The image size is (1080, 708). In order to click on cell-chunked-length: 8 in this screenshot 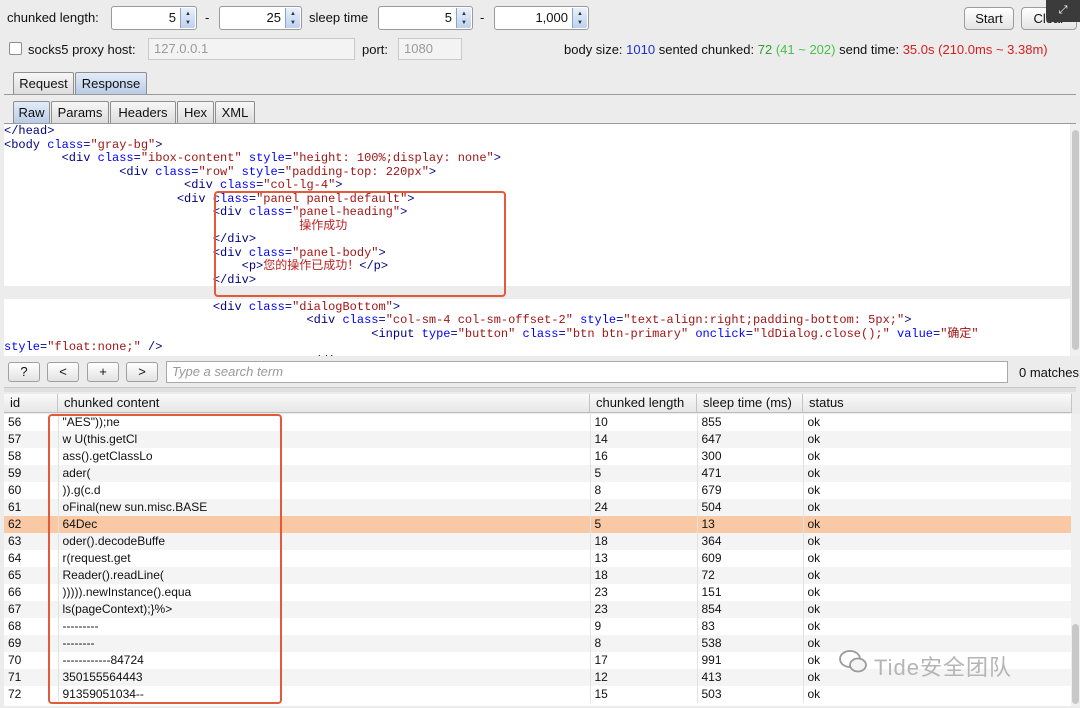, I will do `click(644, 490)`.